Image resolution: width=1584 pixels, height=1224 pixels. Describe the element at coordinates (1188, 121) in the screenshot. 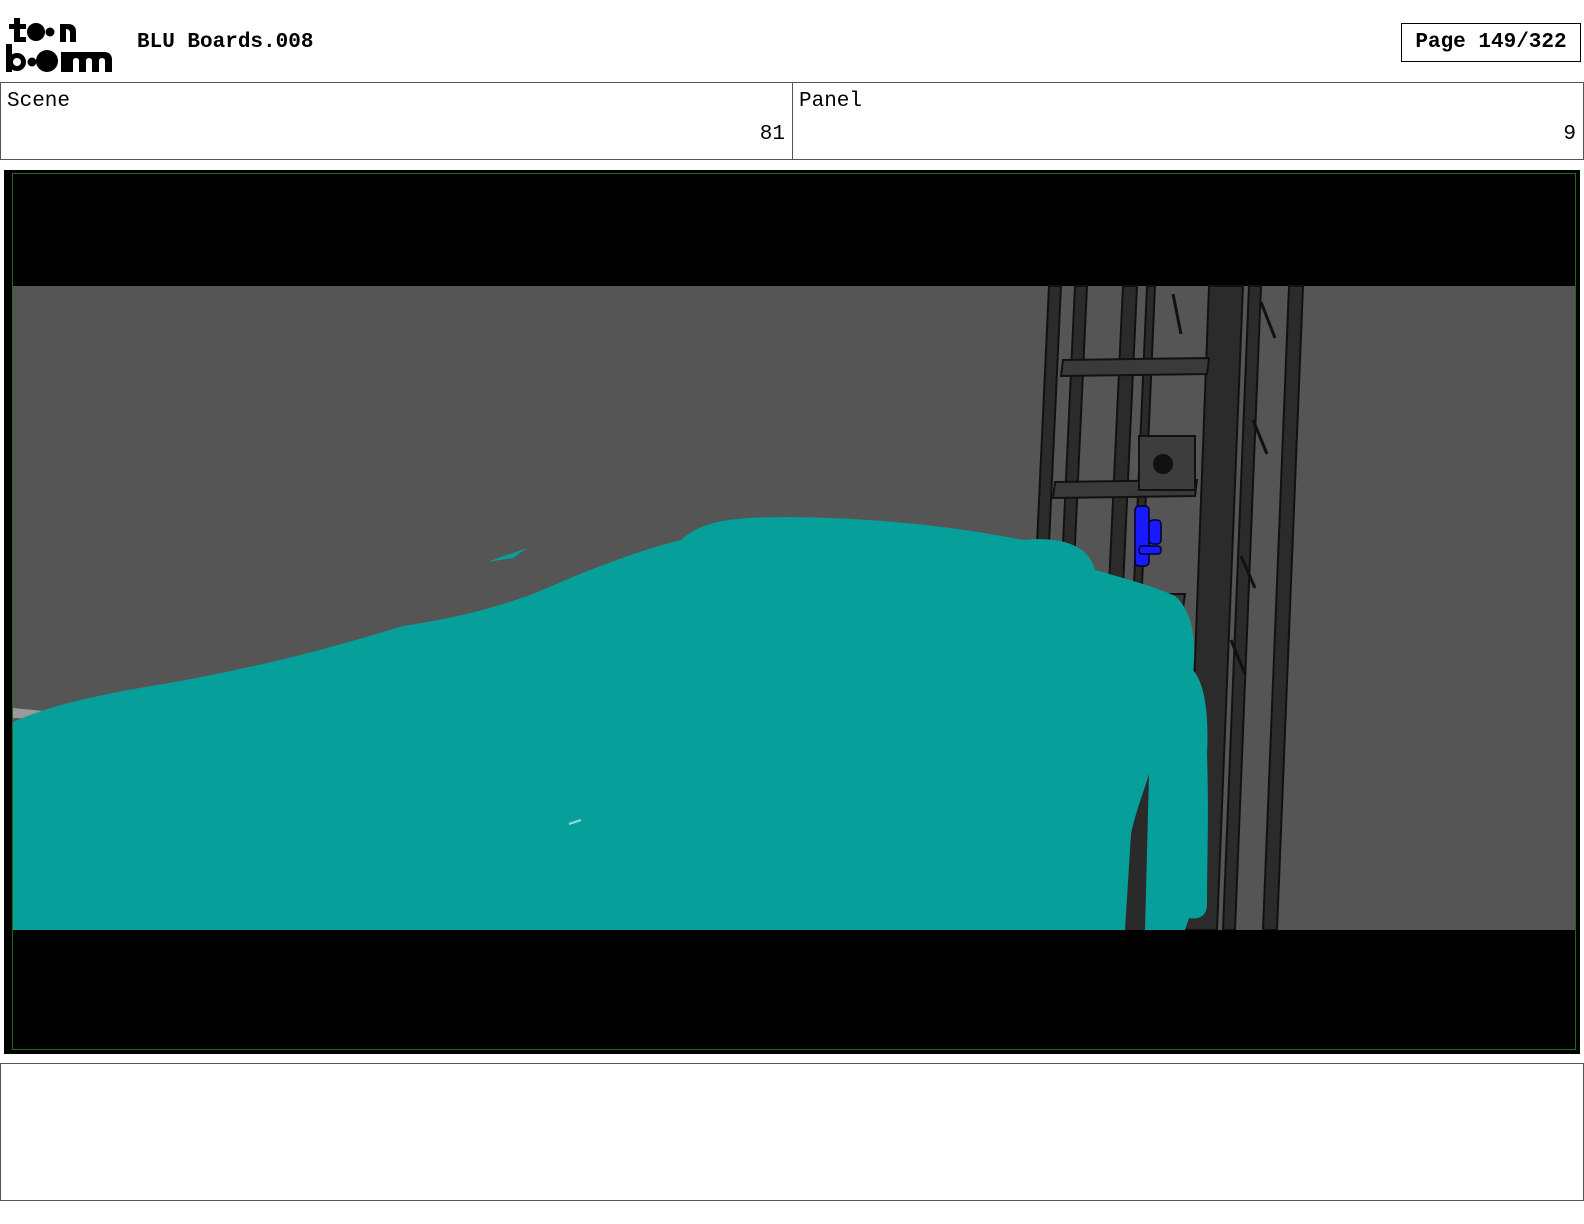

I see `panel-cell: Panel 9` at that location.